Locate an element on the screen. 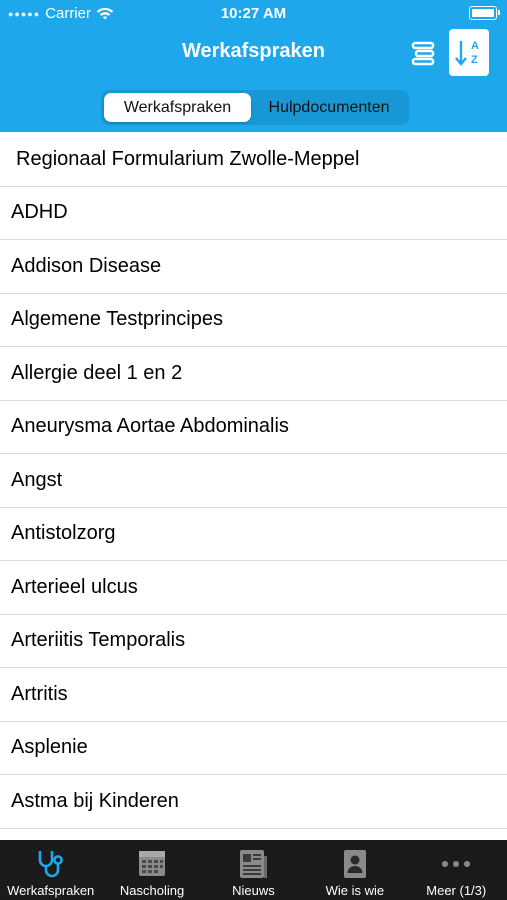 This screenshot has height=900, width=507. tab-label: Werkafspraken is located at coordinates (51, 890).